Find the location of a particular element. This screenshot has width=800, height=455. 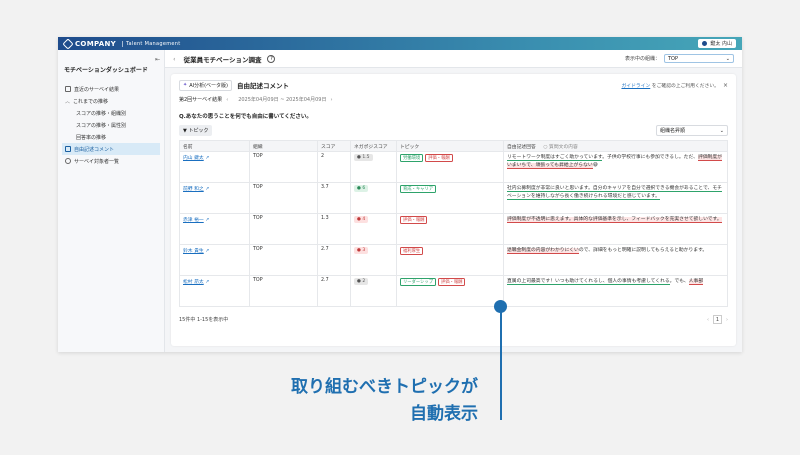

topic-tag: 育成・キャリア is located at coordinates (418, 189).